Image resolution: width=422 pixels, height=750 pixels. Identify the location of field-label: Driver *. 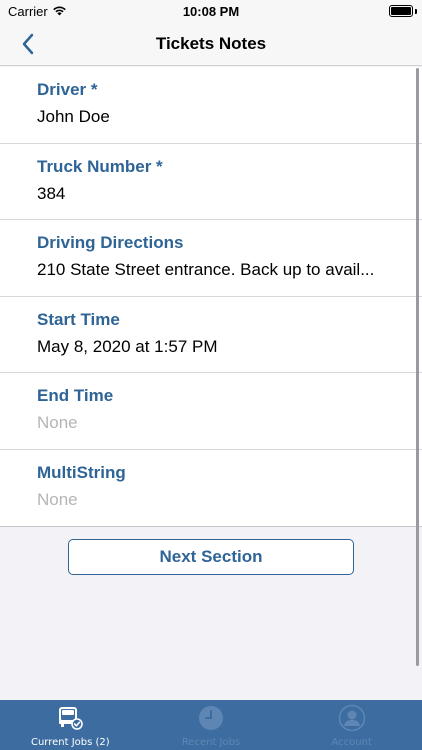
(67, 89).